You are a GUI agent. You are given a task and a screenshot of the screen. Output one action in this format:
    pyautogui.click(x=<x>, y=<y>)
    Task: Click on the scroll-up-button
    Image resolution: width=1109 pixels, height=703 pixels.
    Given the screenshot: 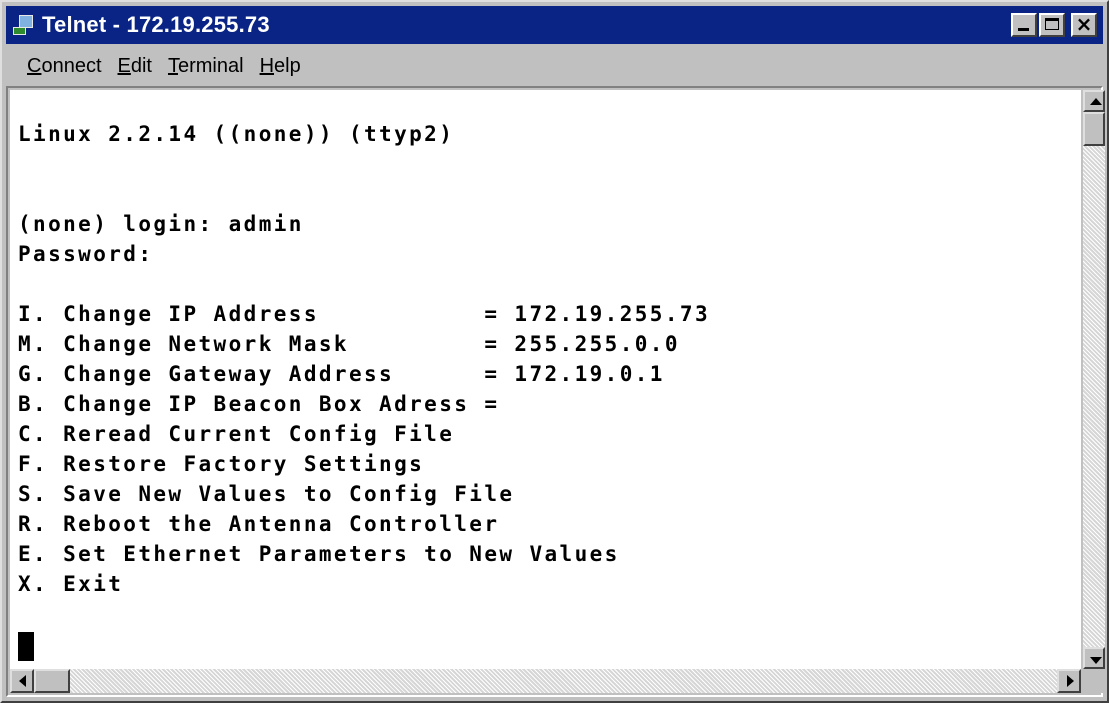 What is the action you would take?
    pyautogui.click(x=1094, y=101)
    